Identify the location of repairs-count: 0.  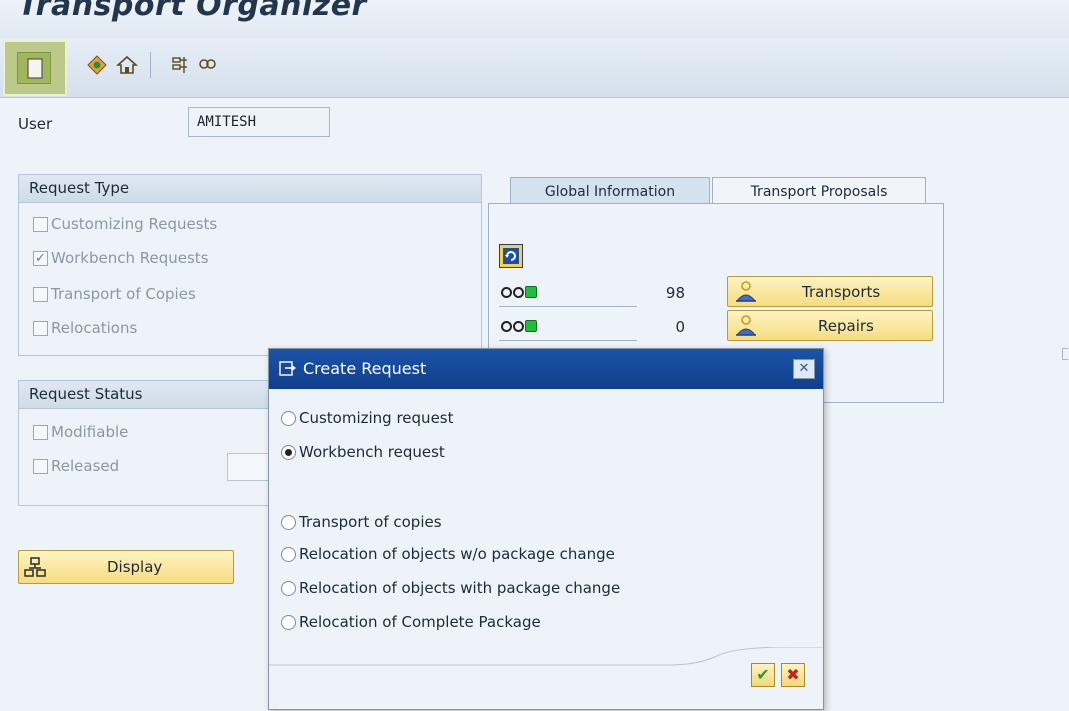
(680, 327).